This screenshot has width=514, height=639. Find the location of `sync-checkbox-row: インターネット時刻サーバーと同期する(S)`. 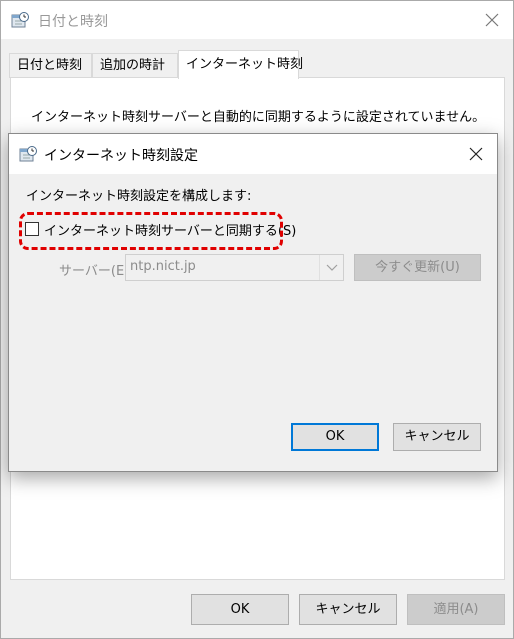

sync-checkbox-row: インターネット時刻サーバーと同期する(S) is located at coordinates (160, 229).